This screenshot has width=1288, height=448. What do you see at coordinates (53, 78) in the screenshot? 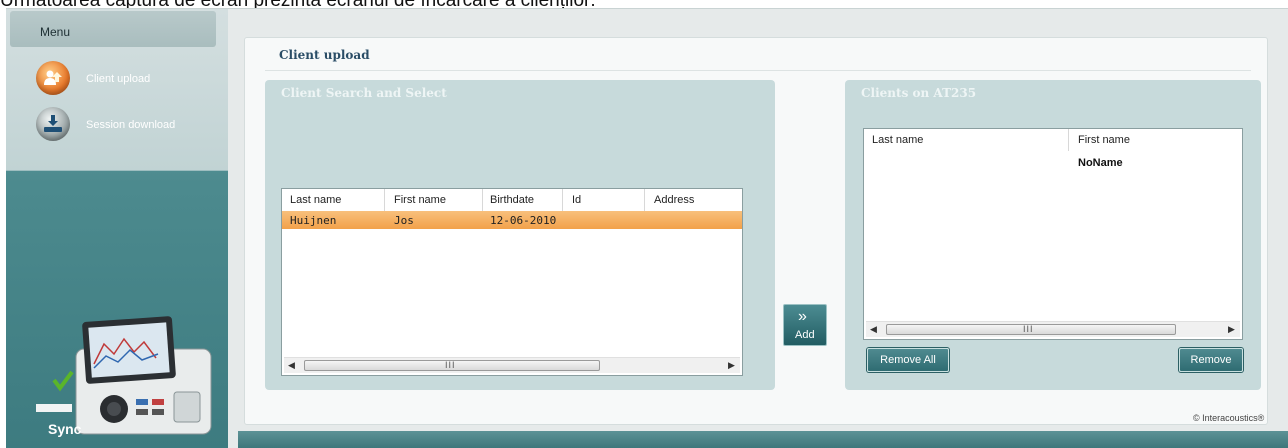
I see `client-upload-icon` at bounding box center [53, 78].